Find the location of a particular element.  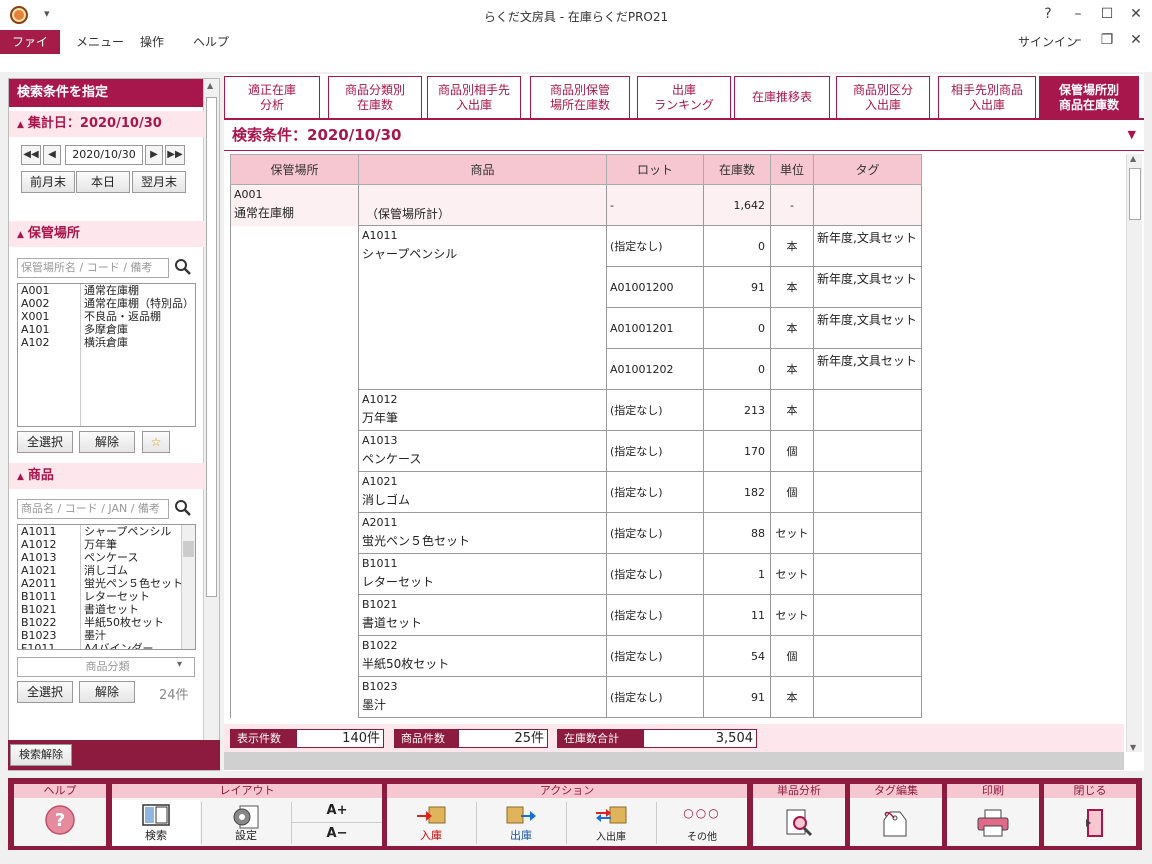

search-panel-scrollbar: ▲ ▼ is located at coordinates (211, 424).